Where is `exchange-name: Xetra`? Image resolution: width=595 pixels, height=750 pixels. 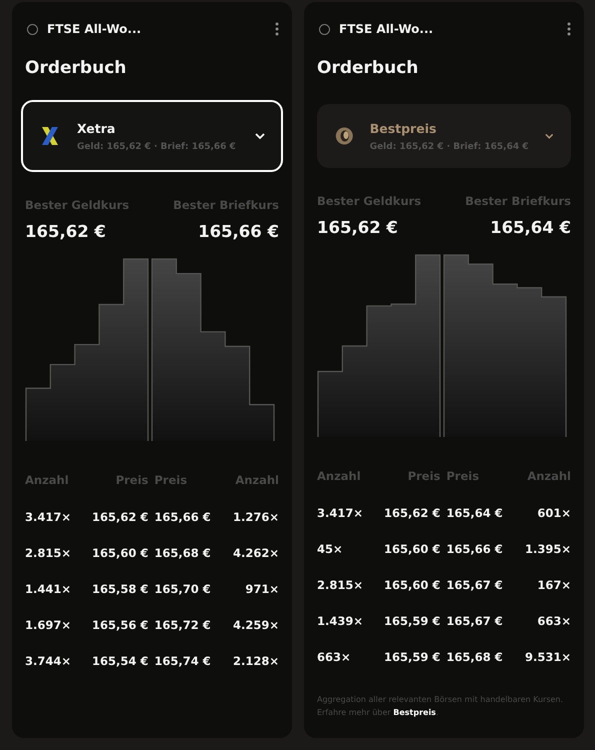 exchange-name: Xetra is located at coordinates (96, 128).